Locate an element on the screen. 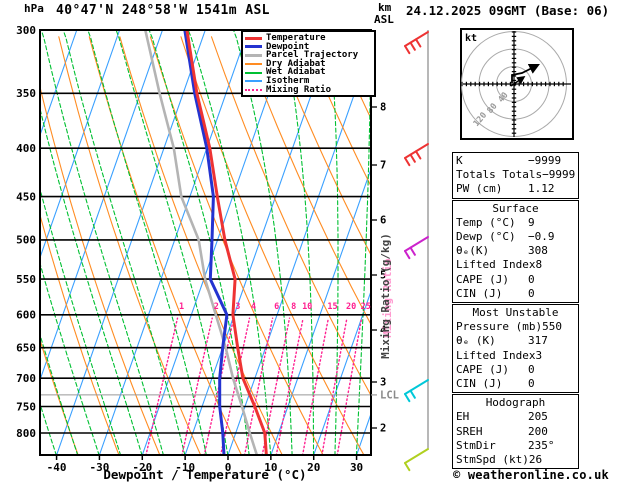 The height and width of the screenshot is (486, 629). svg-text: 4 is located at coordinates (253, 307).